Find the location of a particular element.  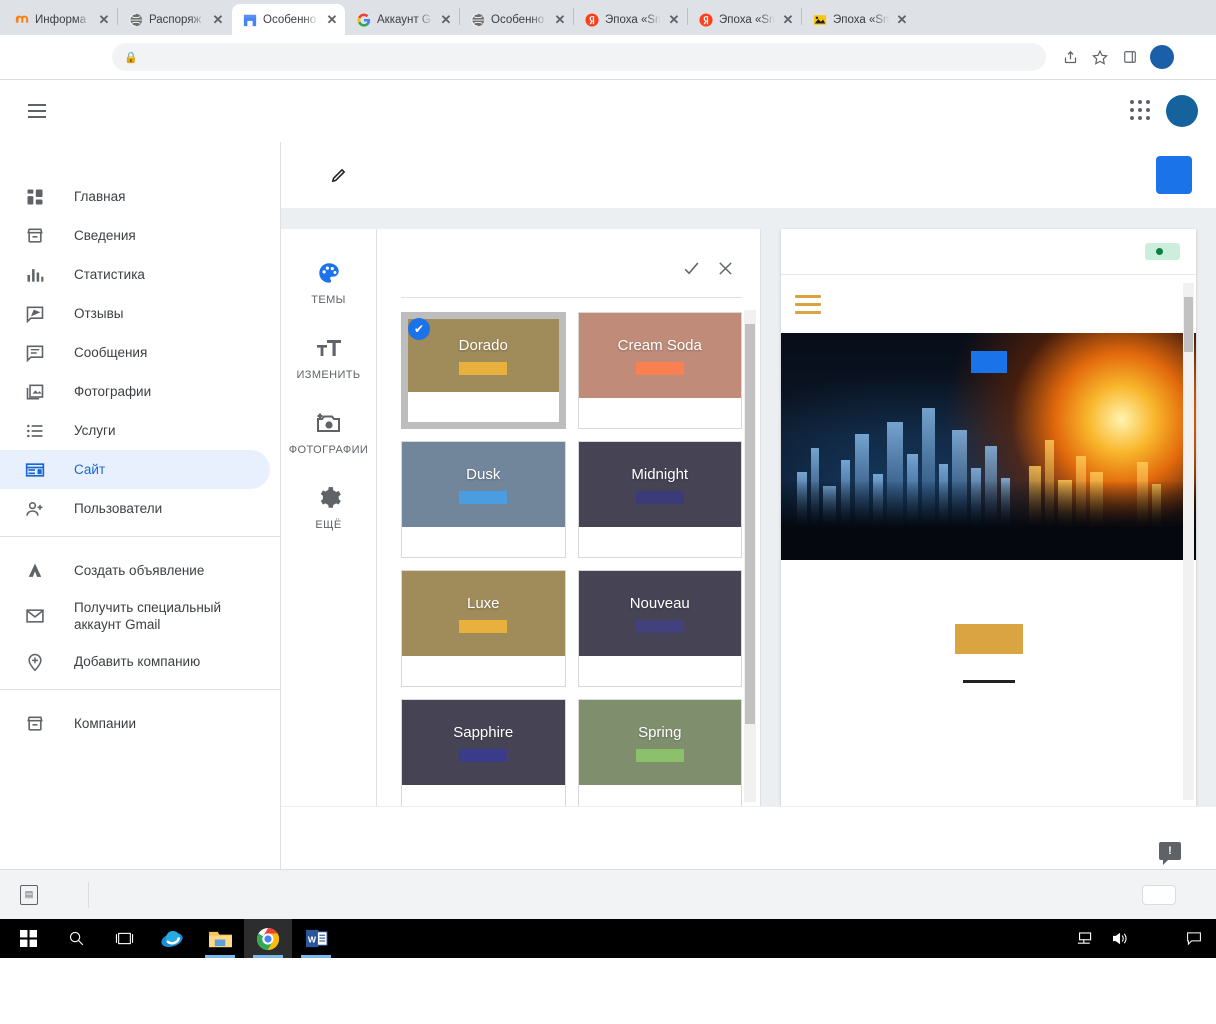

tool-rail-item-palette: ТЕМЫ is located at coordinates (328, 286).